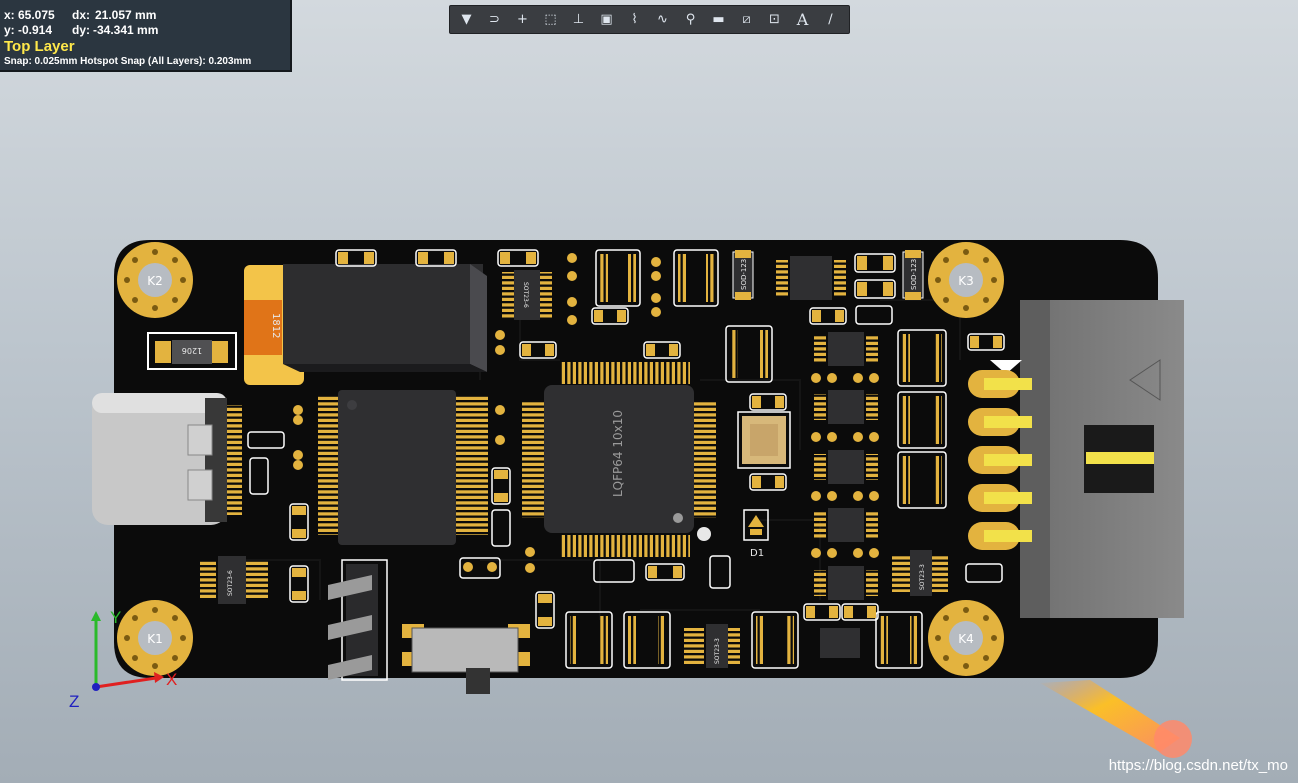 Image resolution: width=1298 pixels, height=783 pixels. I want to click on dimension-icon: ⊡, so click(774, 19).